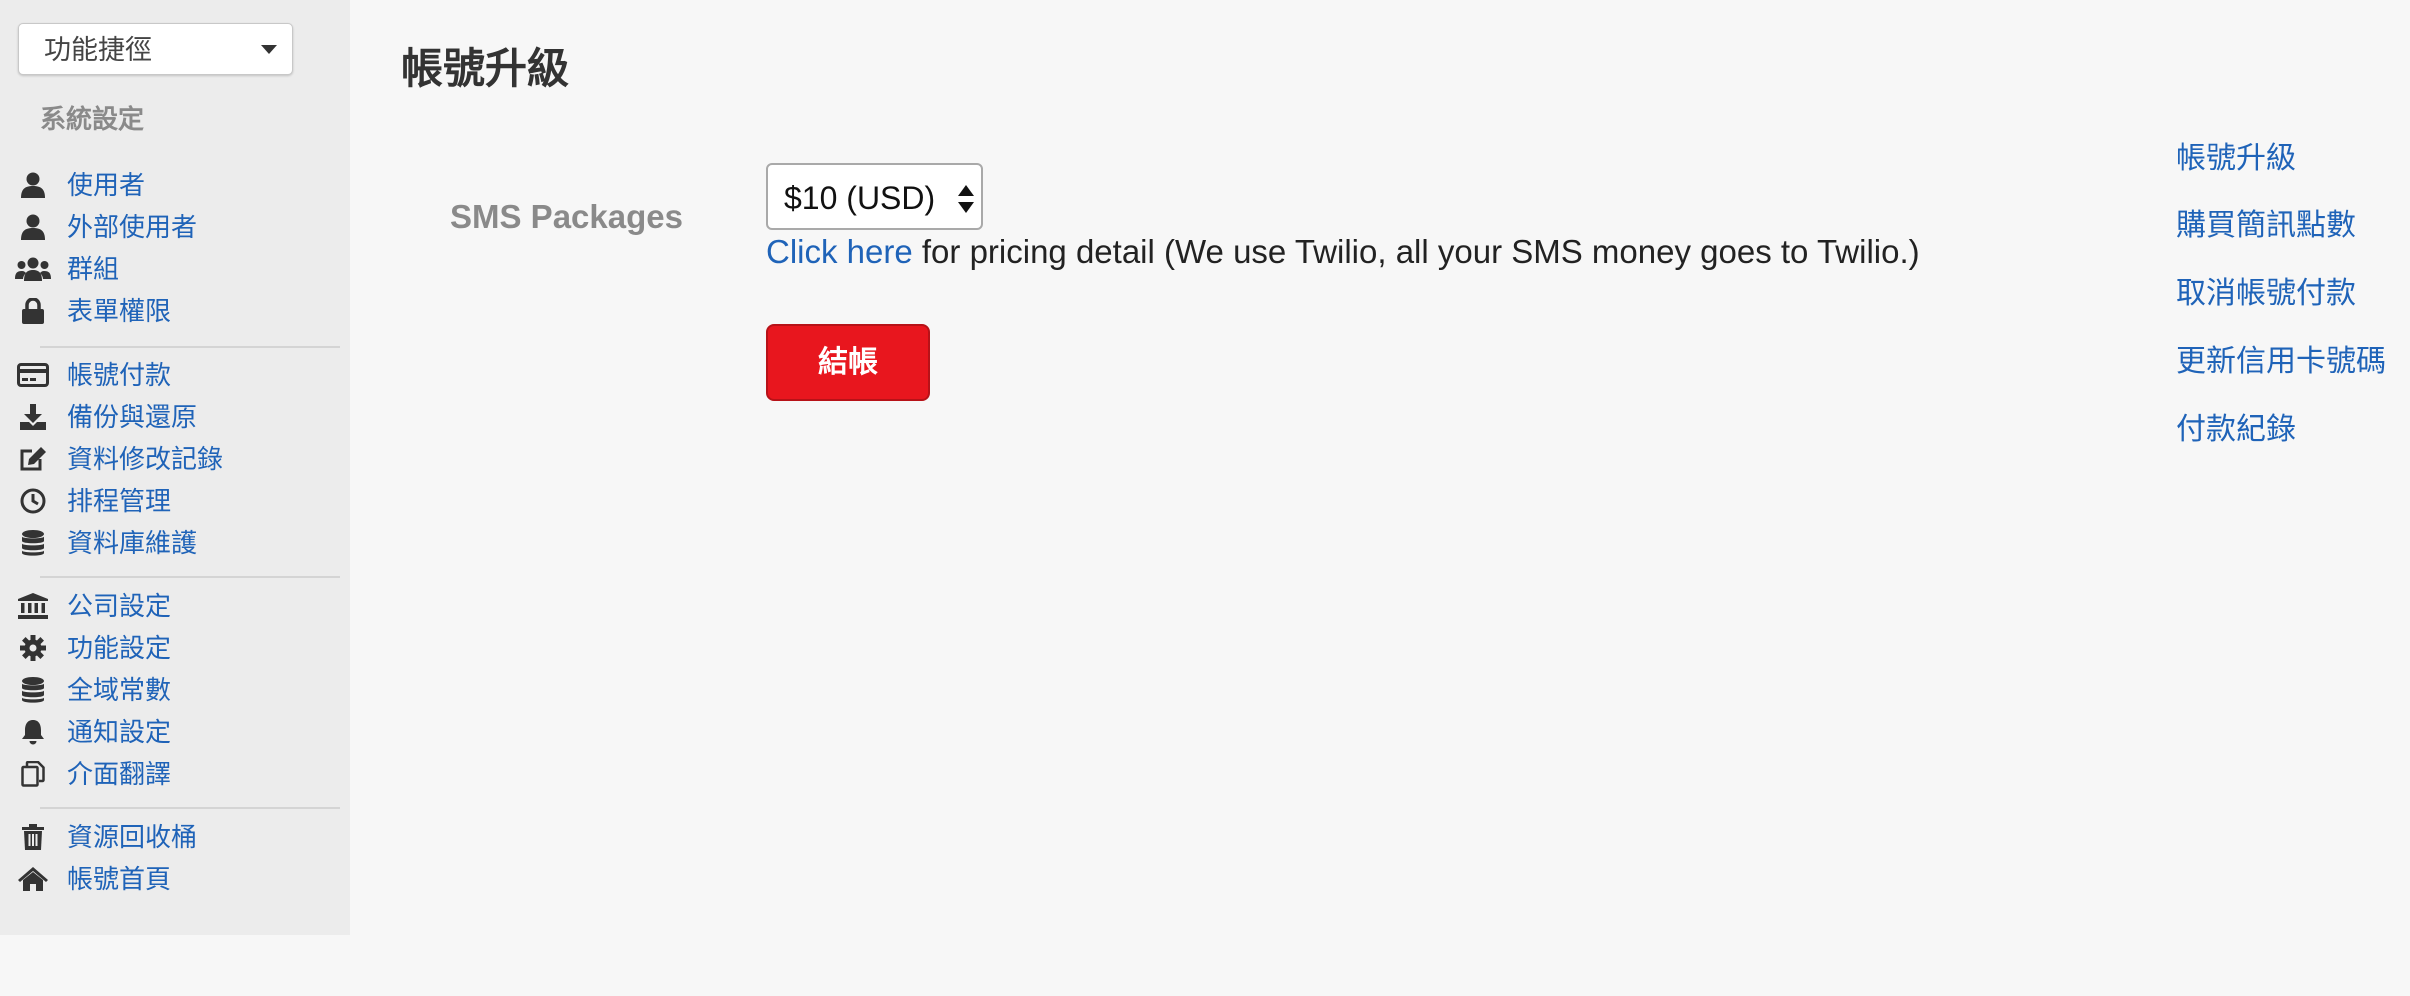  Describe the element at coordinates (132, 417) in the screenshot. I see `sidebar-item-label: 備份與還原` at that location.